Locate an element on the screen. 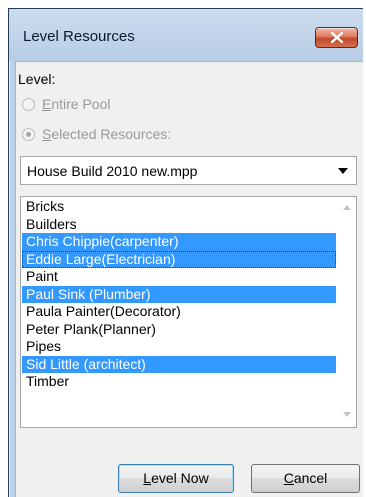 This screenshot has width=366, height=497. scroll-up-arrow-icon is located at coordinates (347, 207).